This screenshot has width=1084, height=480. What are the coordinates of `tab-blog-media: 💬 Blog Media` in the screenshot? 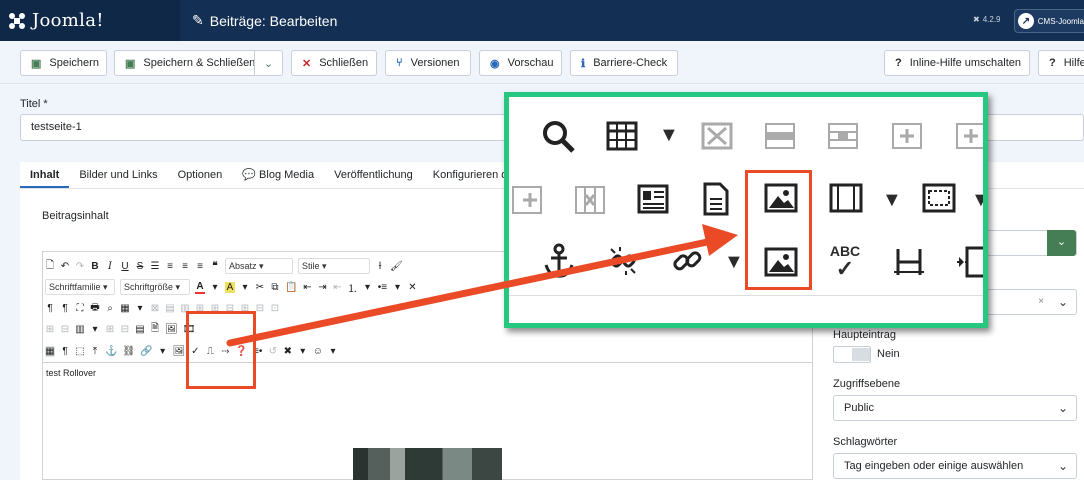 It's located at (278, 175).